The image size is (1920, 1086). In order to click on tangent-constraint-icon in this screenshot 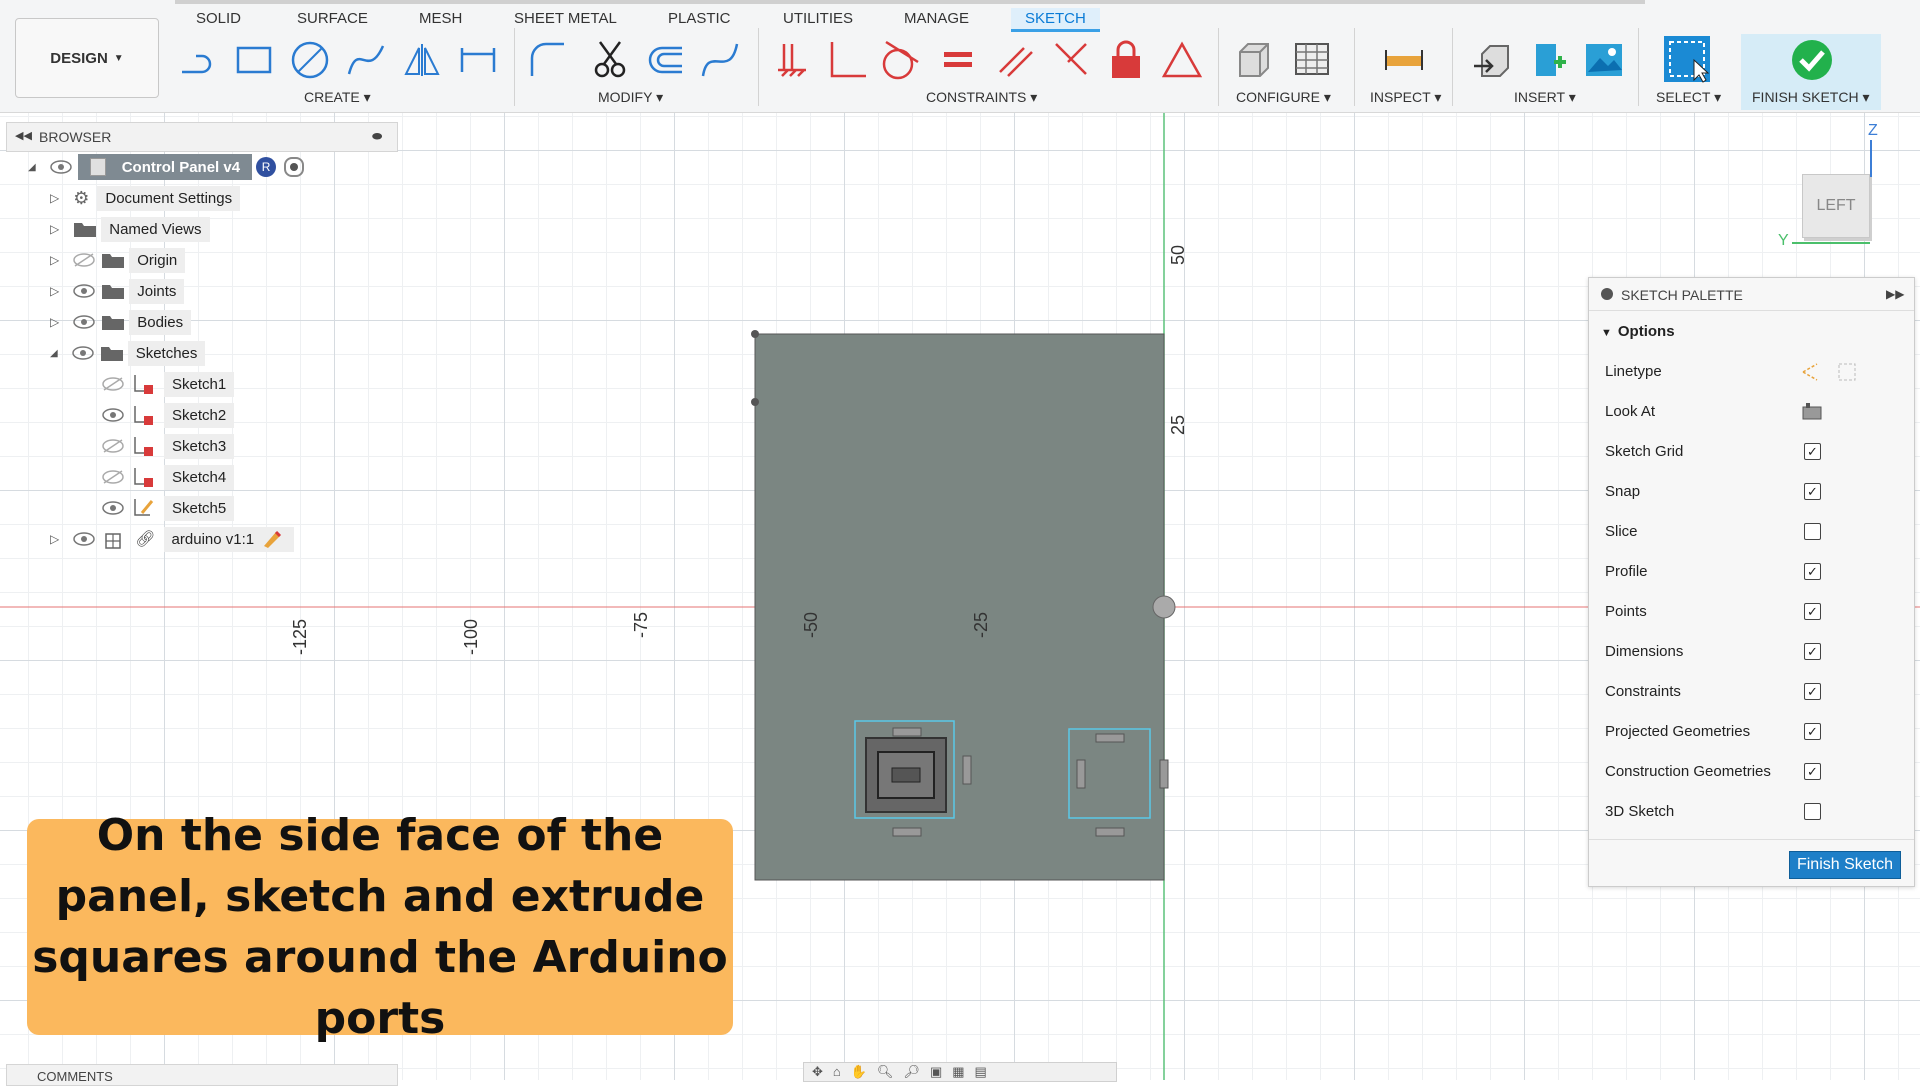, I will do `click(900, 60)`.